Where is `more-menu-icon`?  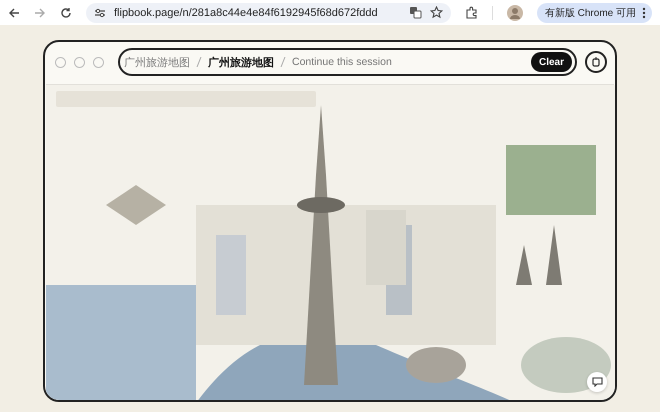 more-menu-icon is located at coordinates (644, 12).